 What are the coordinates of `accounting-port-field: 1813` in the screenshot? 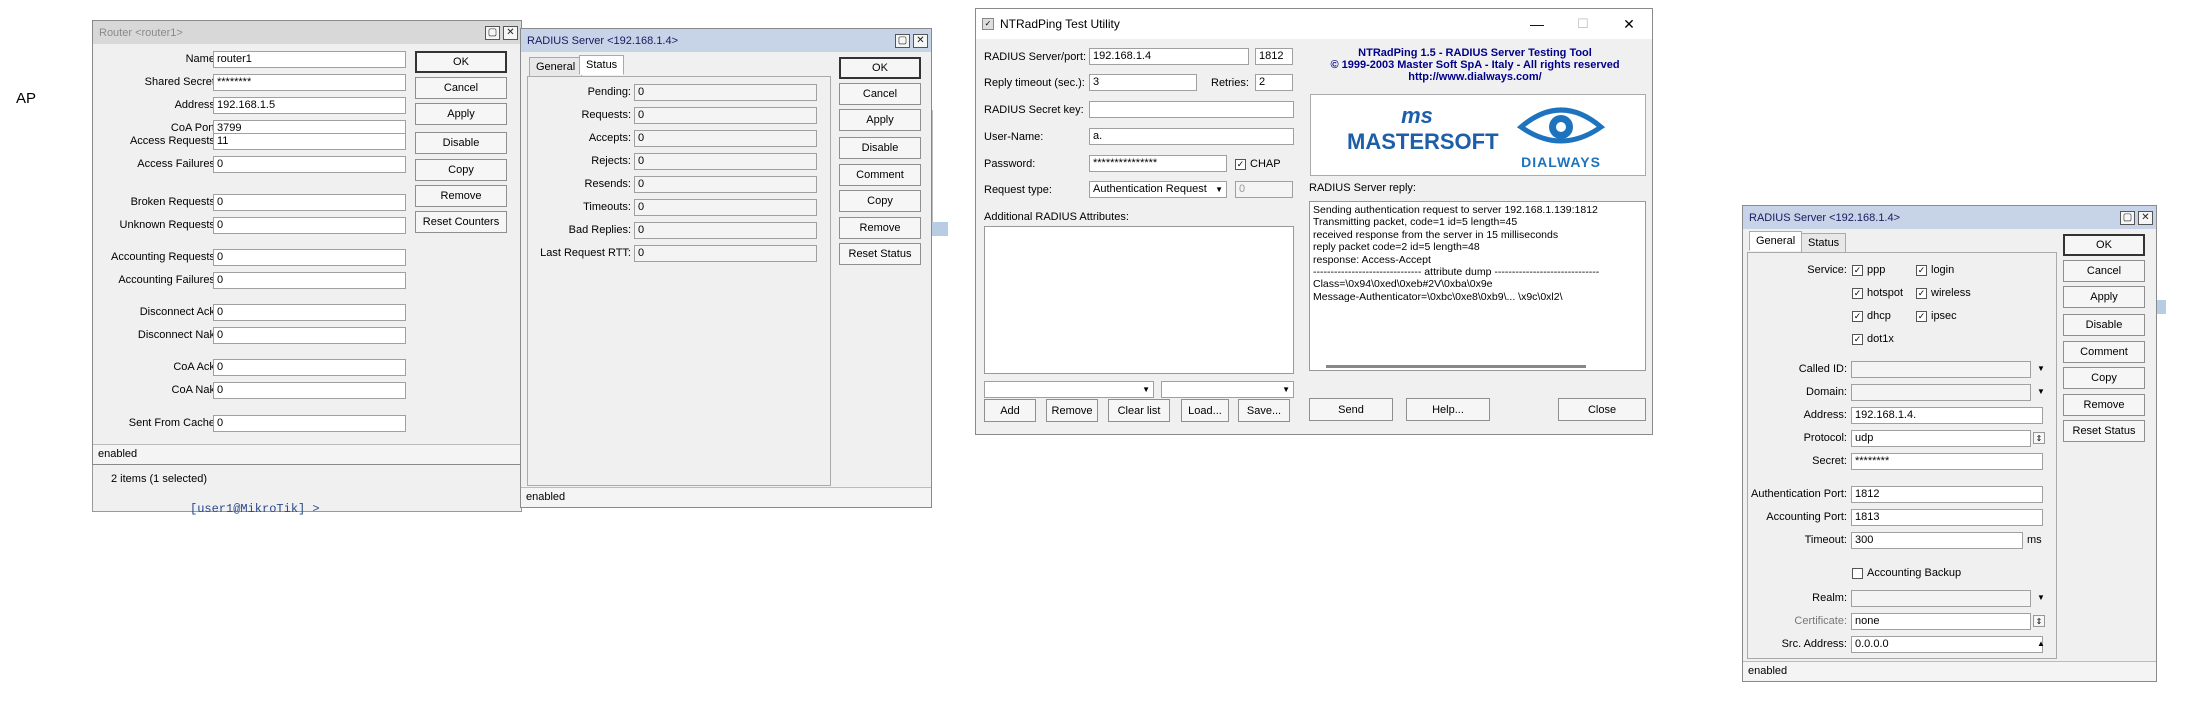 It's located at (1947, 517).